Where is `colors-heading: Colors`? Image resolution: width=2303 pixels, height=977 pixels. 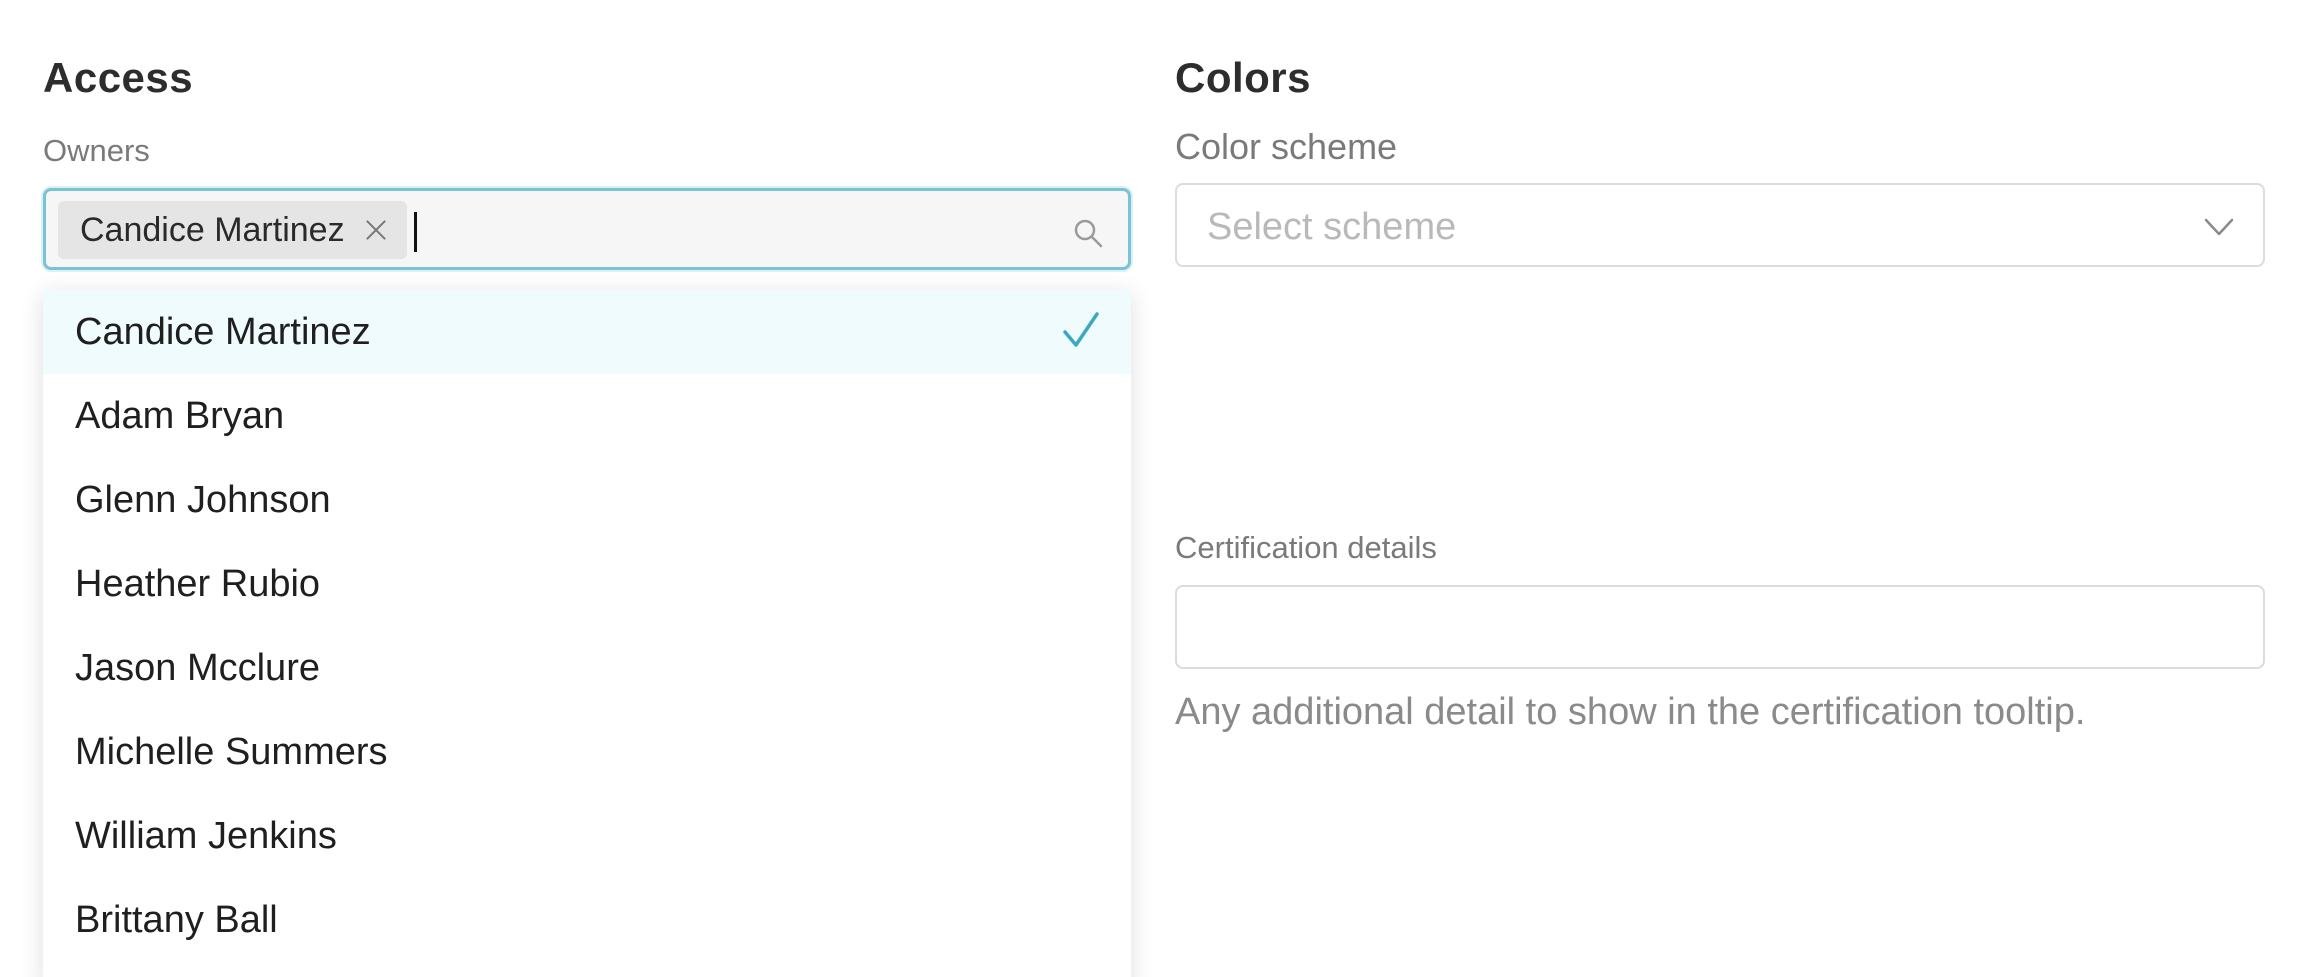
colors-heading: Colors is located at coordinates (1243, 77).